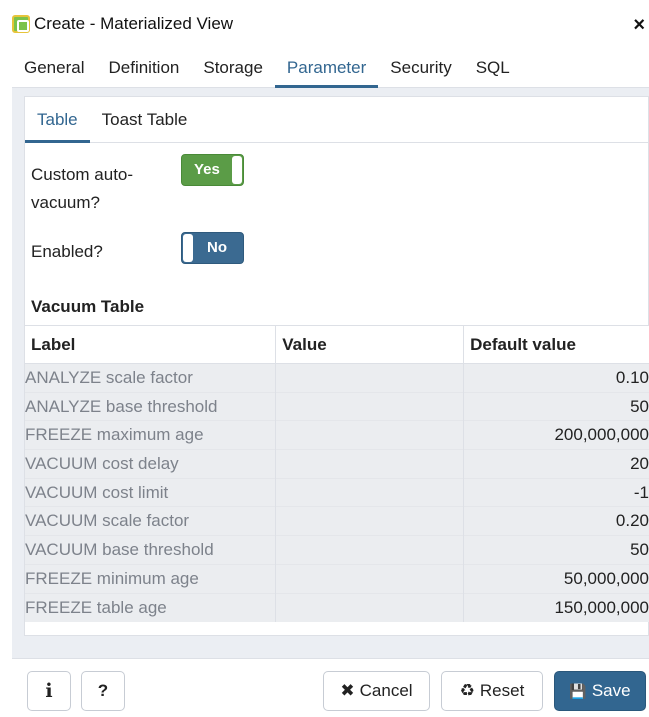  What do you see at coordinates (556, 378) in the screenshot?
I see `row-default-value: 0.10` at bounding box center [556, 378].